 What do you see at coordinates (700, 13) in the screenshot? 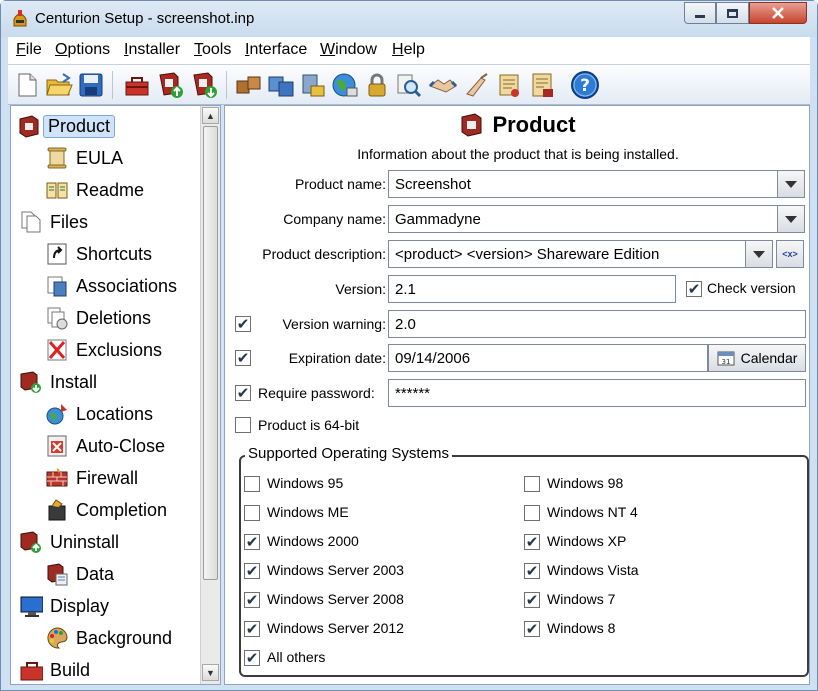
I see `minimize-button` at bounding box center [700, 13].